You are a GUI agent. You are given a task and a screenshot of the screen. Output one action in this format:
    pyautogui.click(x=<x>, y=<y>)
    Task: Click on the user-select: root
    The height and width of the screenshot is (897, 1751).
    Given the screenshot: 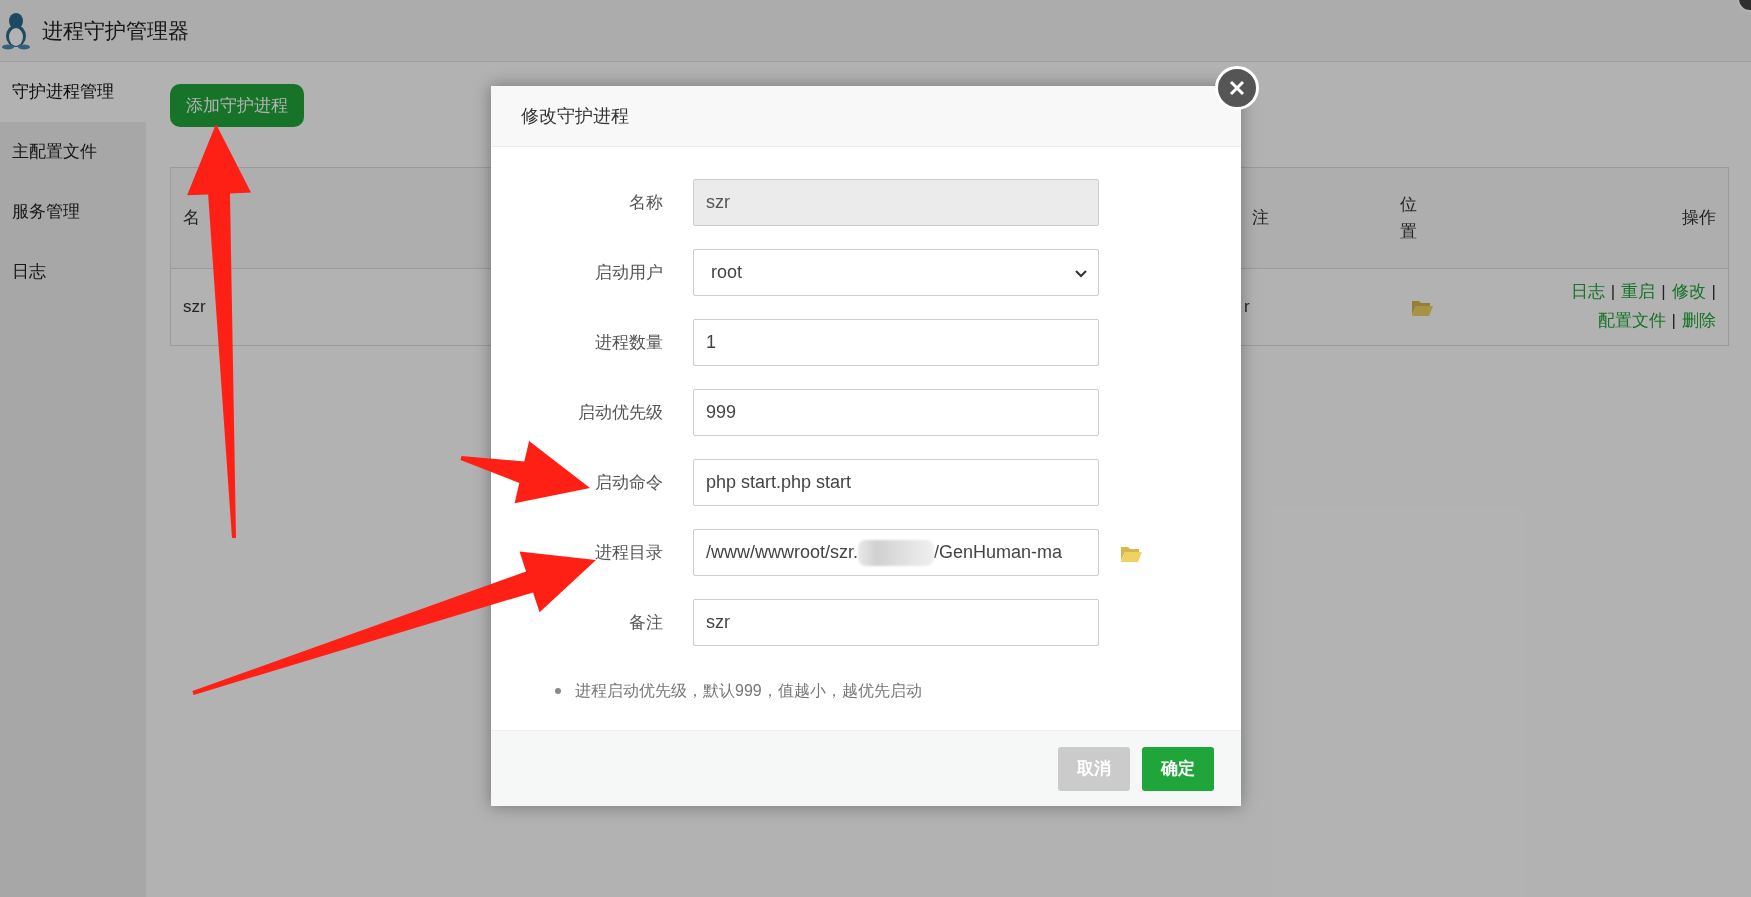 What is the action you would take?
    pyautogui.click(x=896, y=272)
    